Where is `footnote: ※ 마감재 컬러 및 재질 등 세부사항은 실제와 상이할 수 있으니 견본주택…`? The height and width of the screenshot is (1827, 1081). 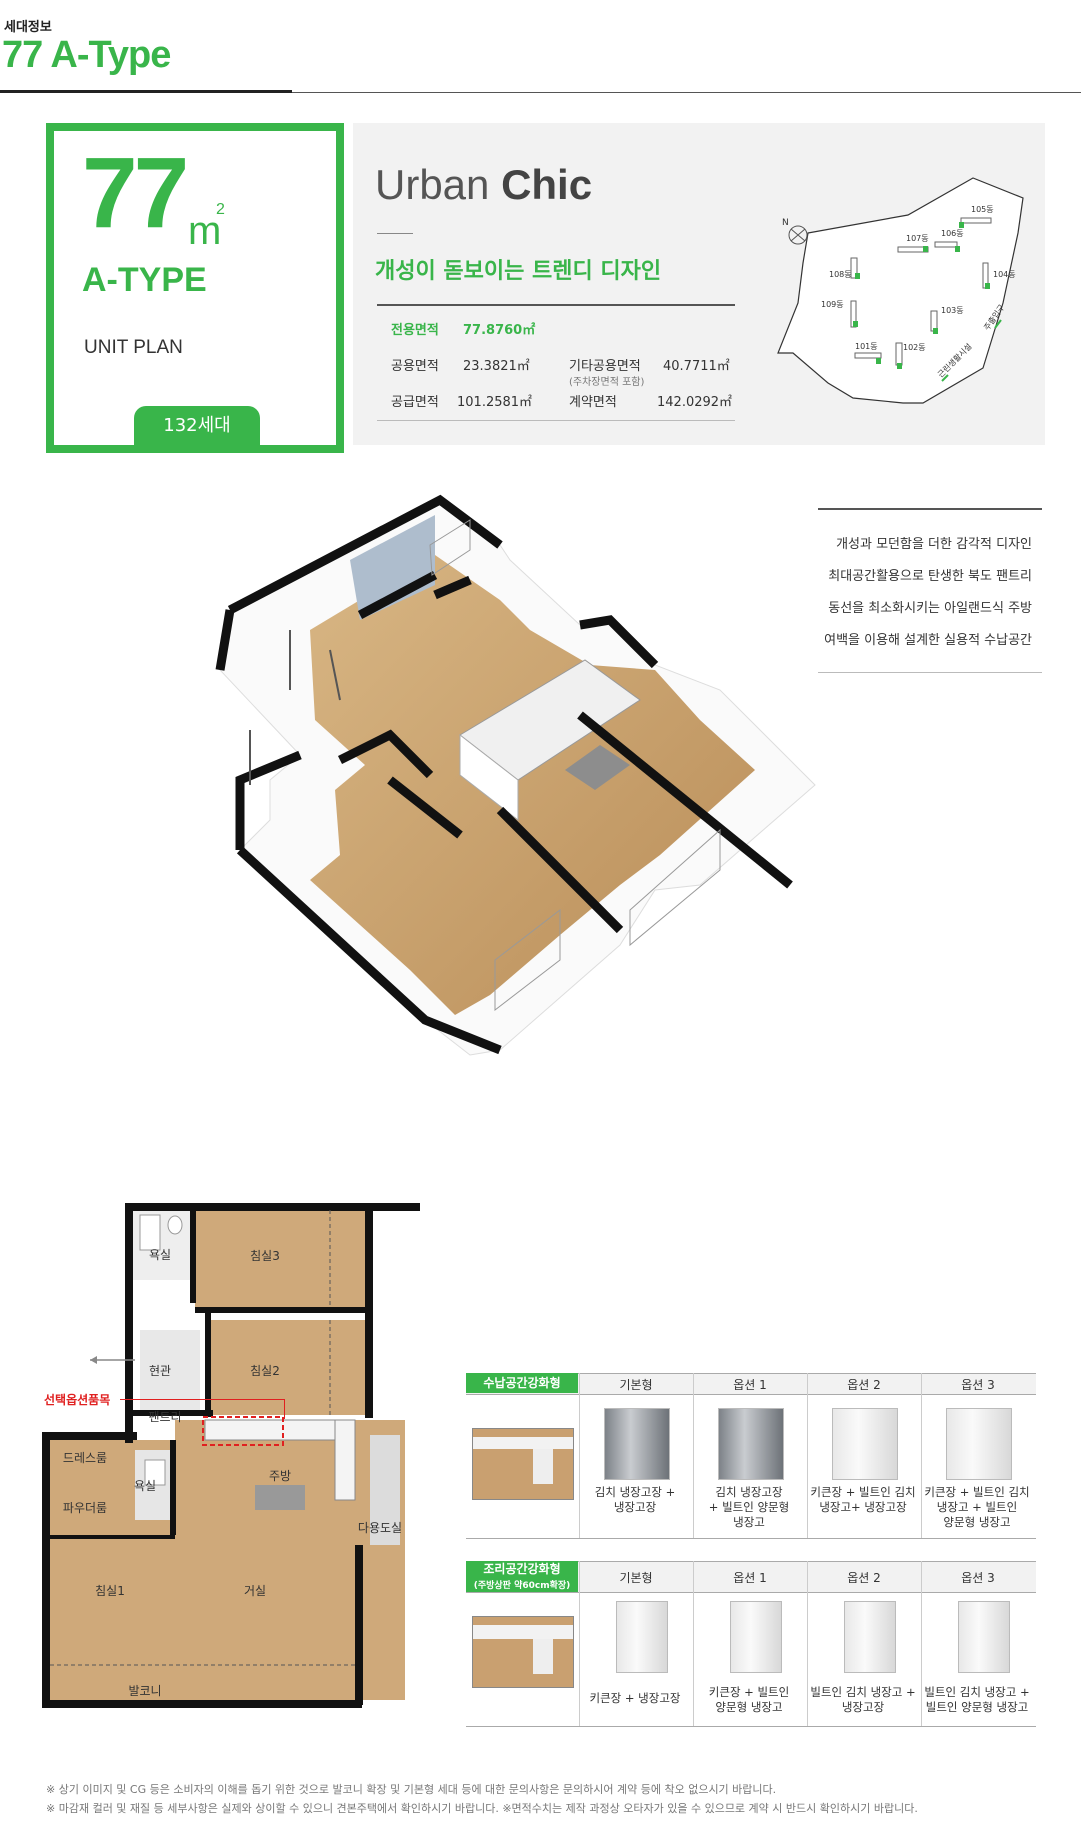
footnote: ※ 마감재 컬러 및 재질 등 세부사항은 실제와 상이할 수 있으니 견본주택… is located at coordinates (482, 1808).